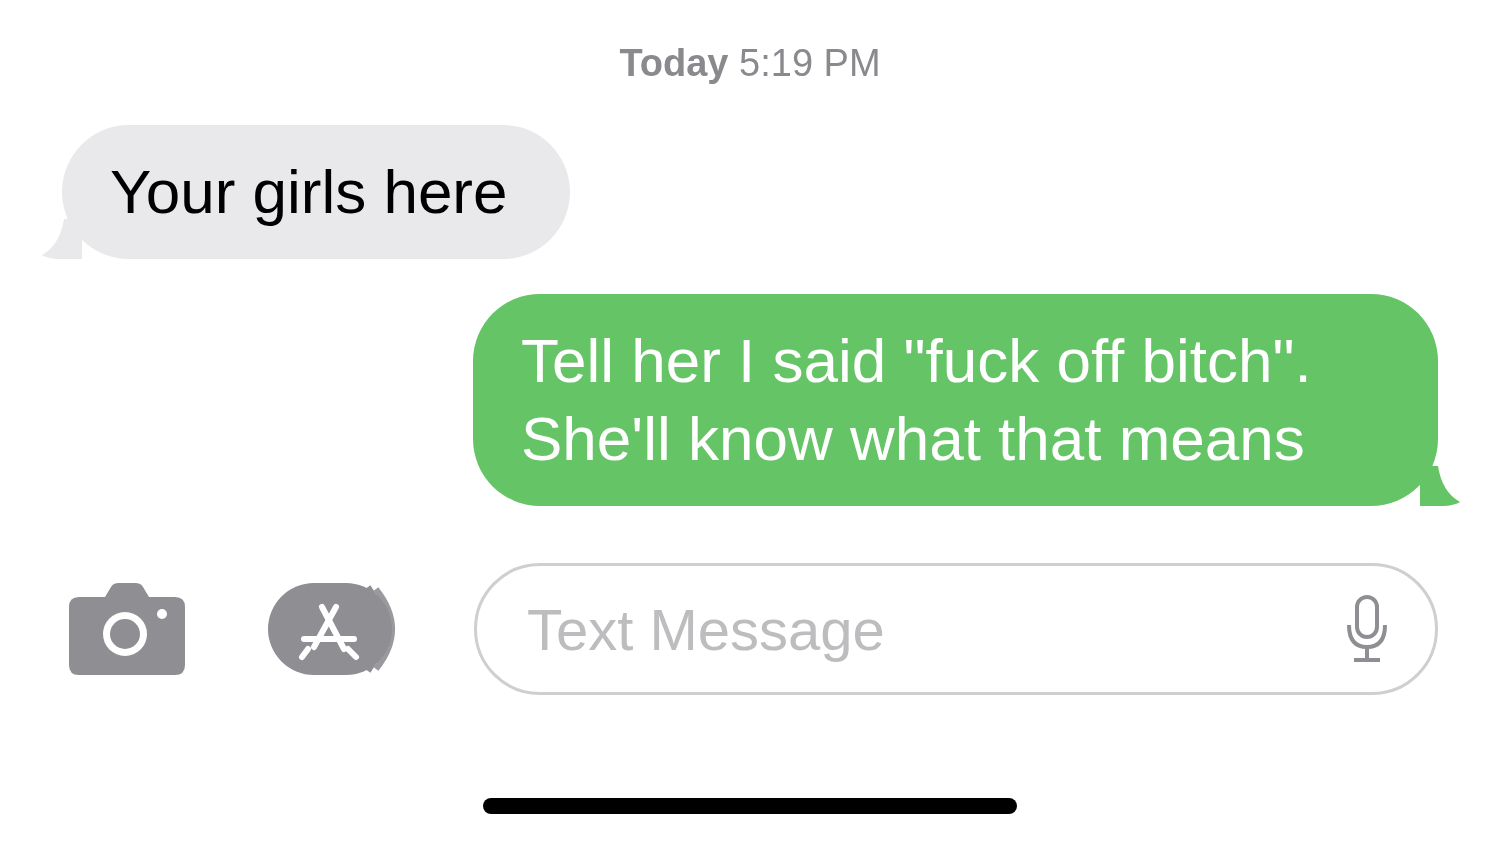  Describe the element at coordinates (956, 629) in the screenshot. I see `message-field: Text Message` at that location.